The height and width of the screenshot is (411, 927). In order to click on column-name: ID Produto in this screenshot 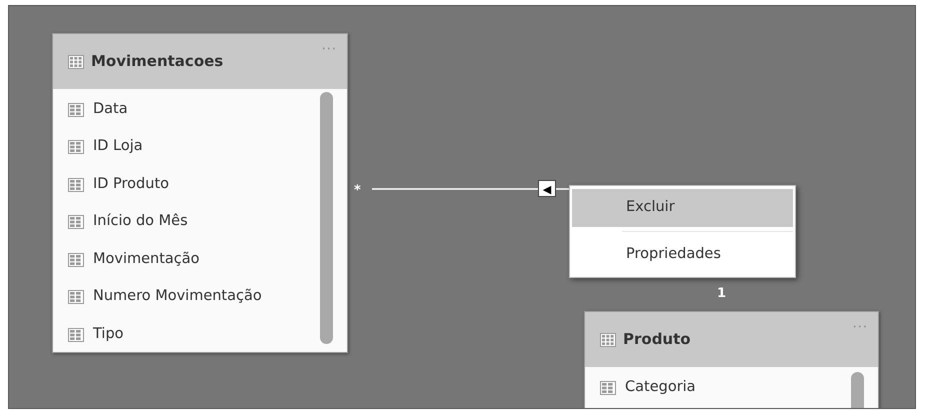, I will do `click(131, 185)`.